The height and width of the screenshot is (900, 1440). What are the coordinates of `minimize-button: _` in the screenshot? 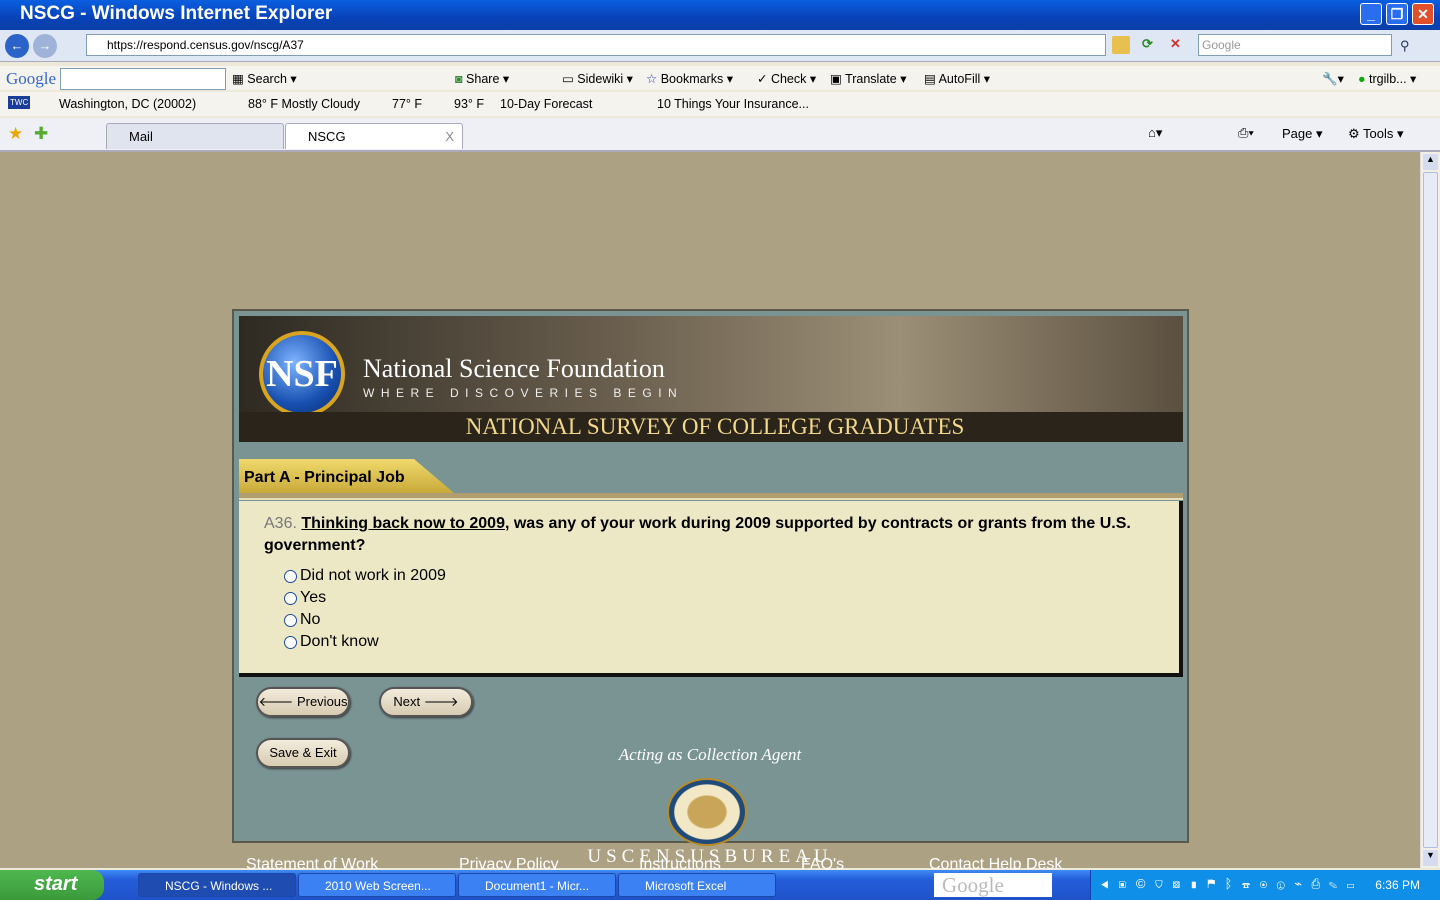 It's located at (1371, 14).